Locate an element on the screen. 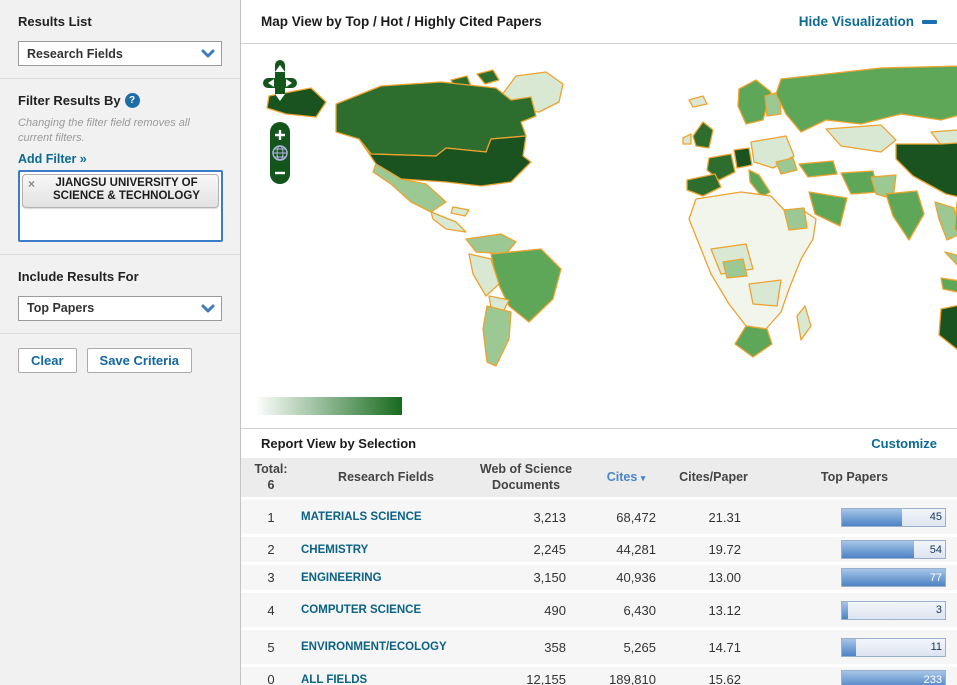  top-papers-value: 11 is located at coordinates (936, 647).